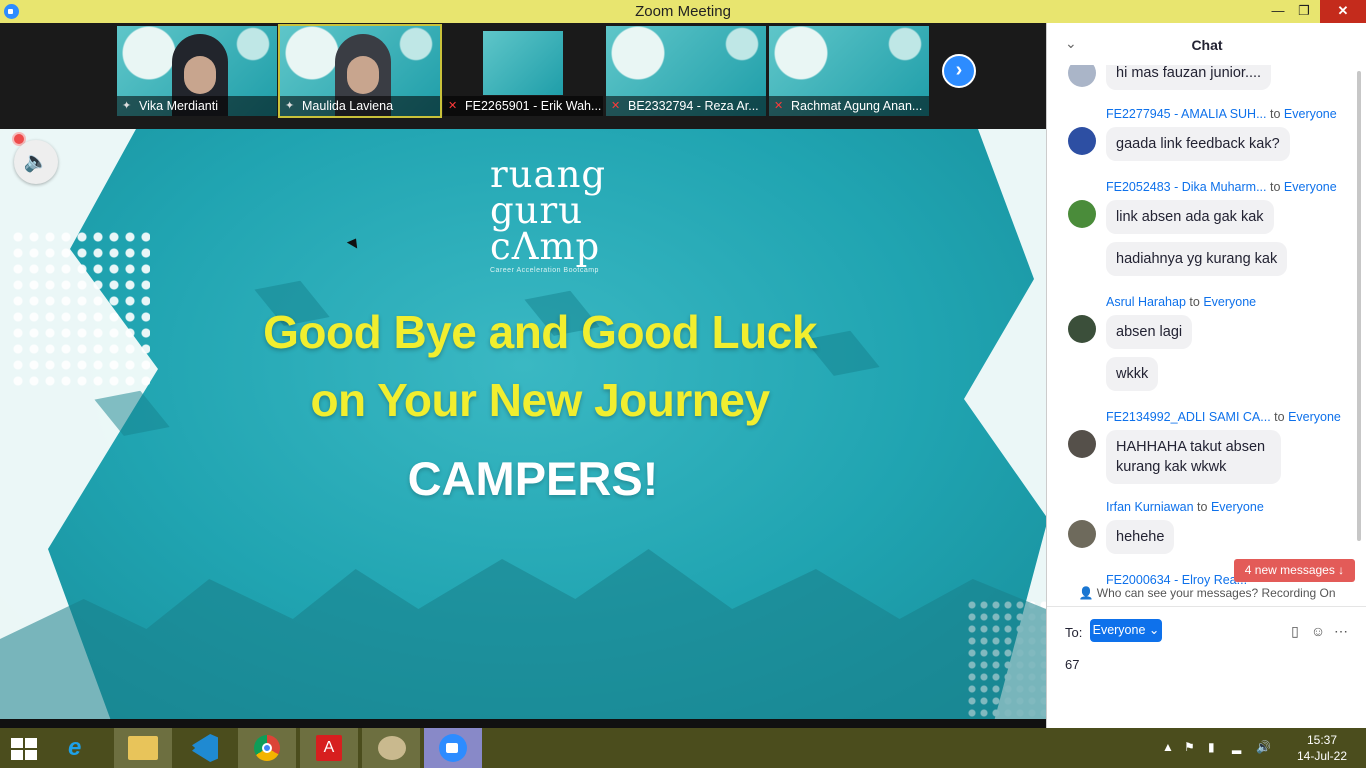  I want to click on file-explorer-icon, so click(143, 748).